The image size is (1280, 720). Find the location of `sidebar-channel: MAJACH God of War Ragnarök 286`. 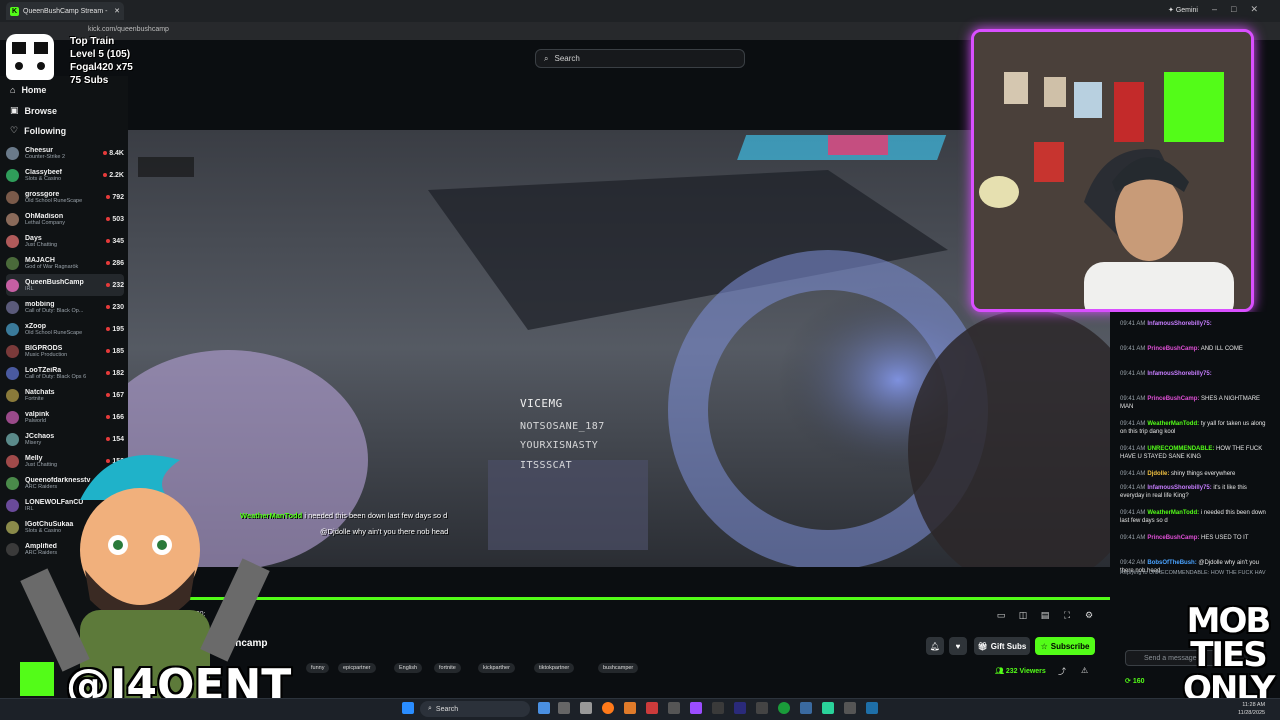

sidebar-channel: MAJACH God of War Ragnarök 286 is located at coordinates (65, 263).